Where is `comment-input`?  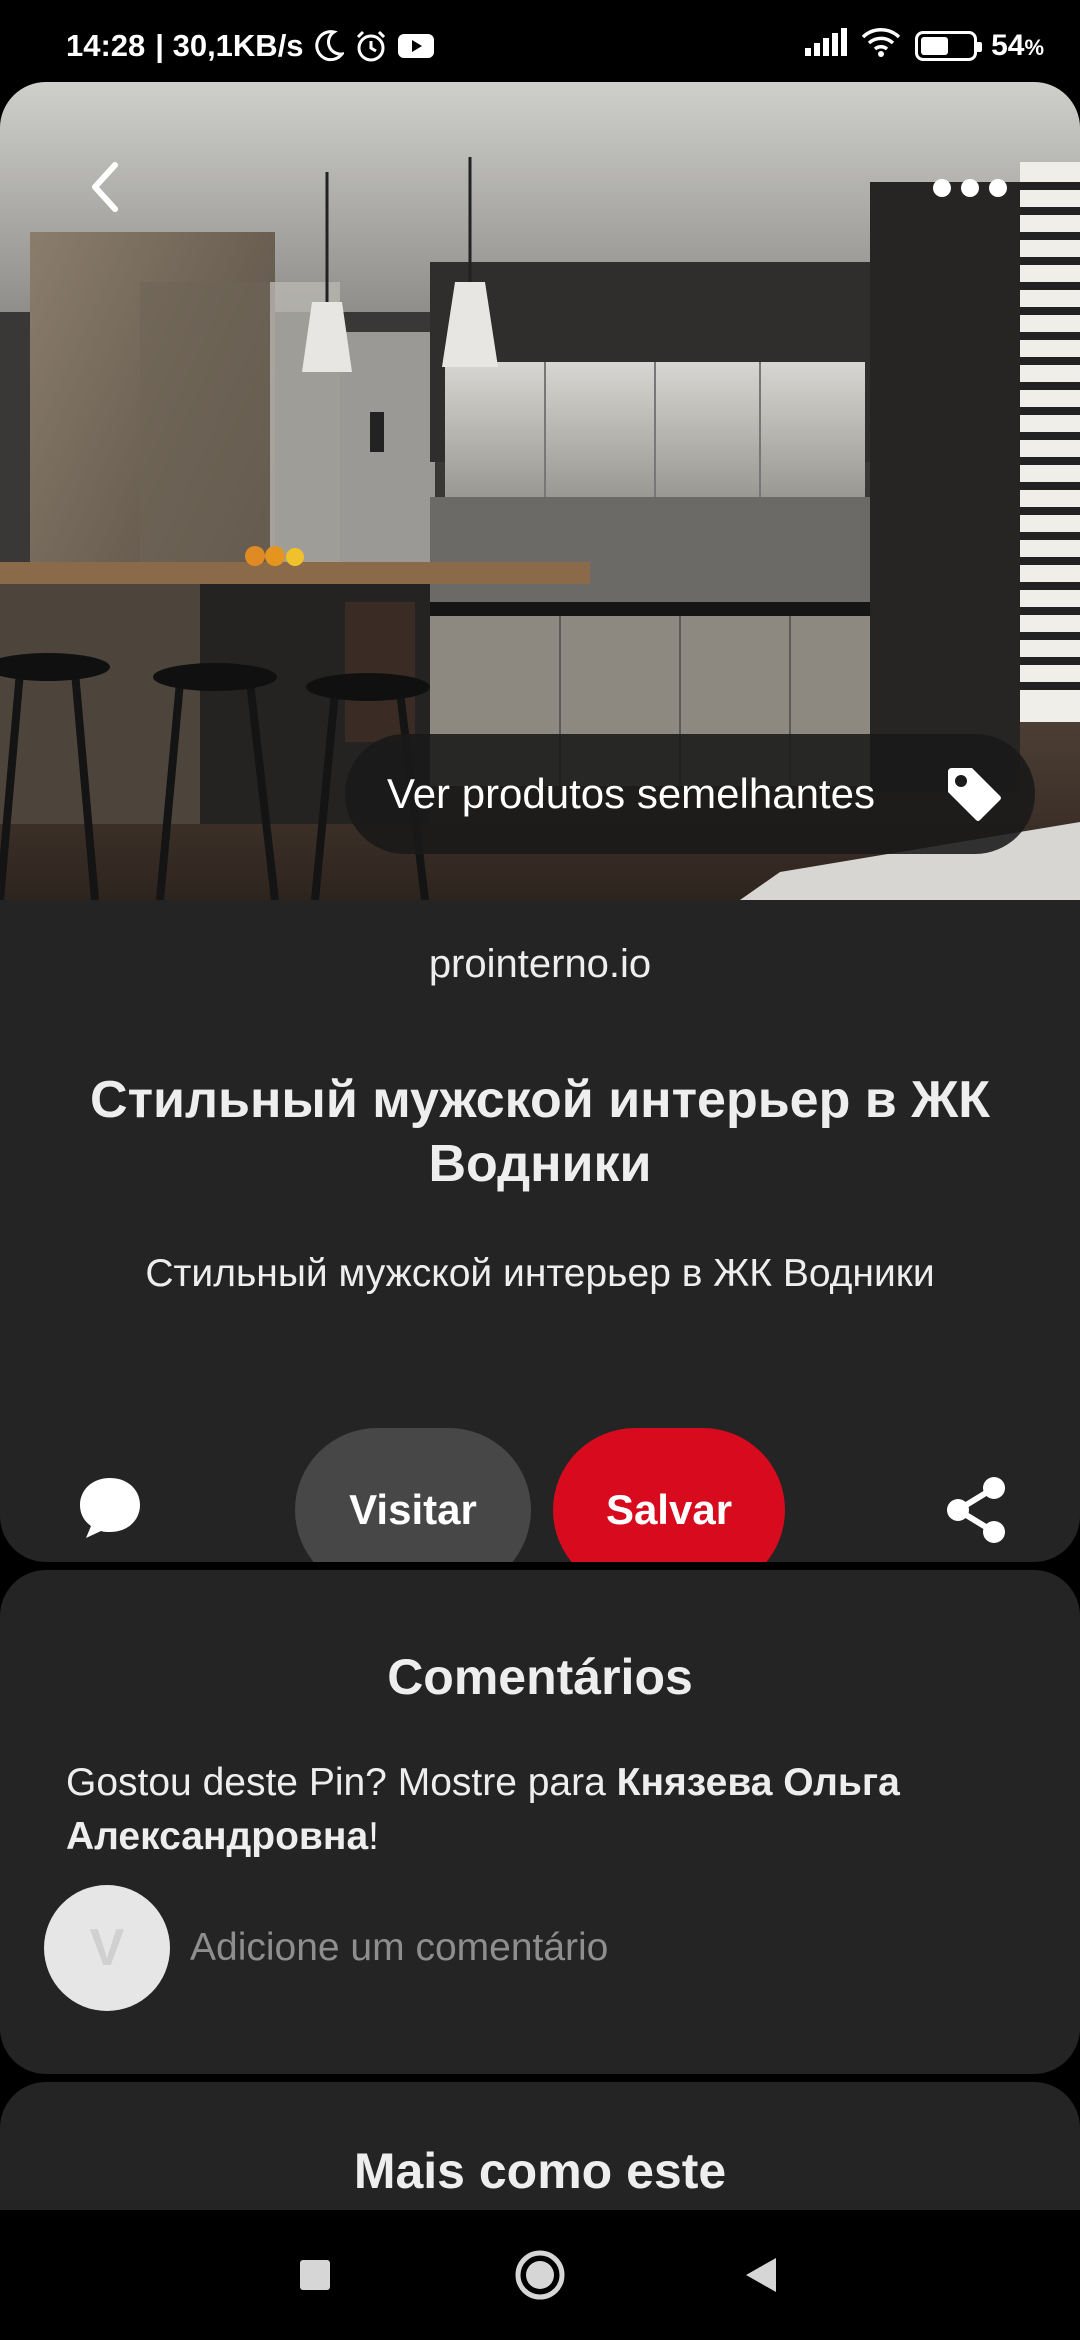
comment-input is located at coordinates (610, 1948).